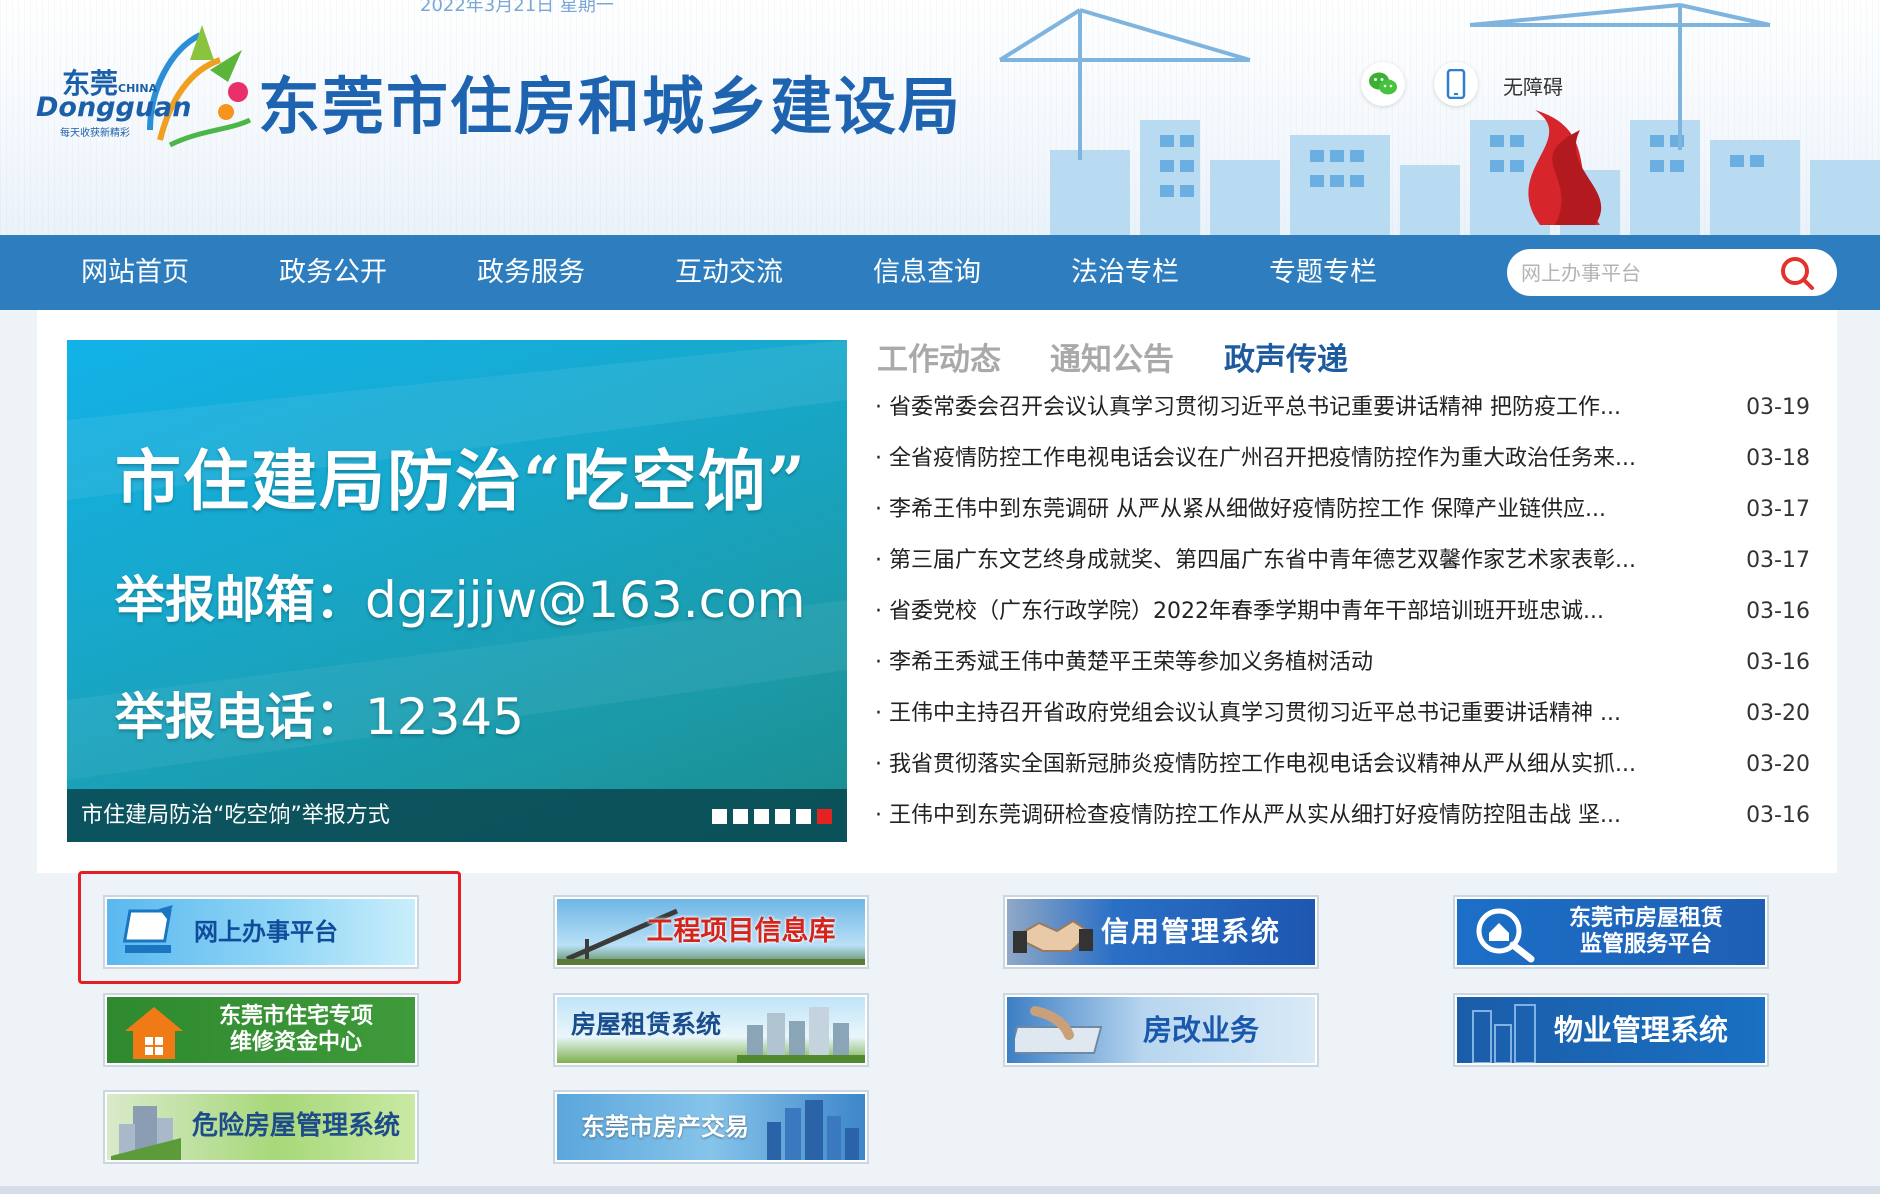 This screenshot has width=1880, height=1194. What do you see at coordinates (741, 932) in the screenshot?
I see `tile-label: 工程项目信息库` at bounding box center [741, 932].